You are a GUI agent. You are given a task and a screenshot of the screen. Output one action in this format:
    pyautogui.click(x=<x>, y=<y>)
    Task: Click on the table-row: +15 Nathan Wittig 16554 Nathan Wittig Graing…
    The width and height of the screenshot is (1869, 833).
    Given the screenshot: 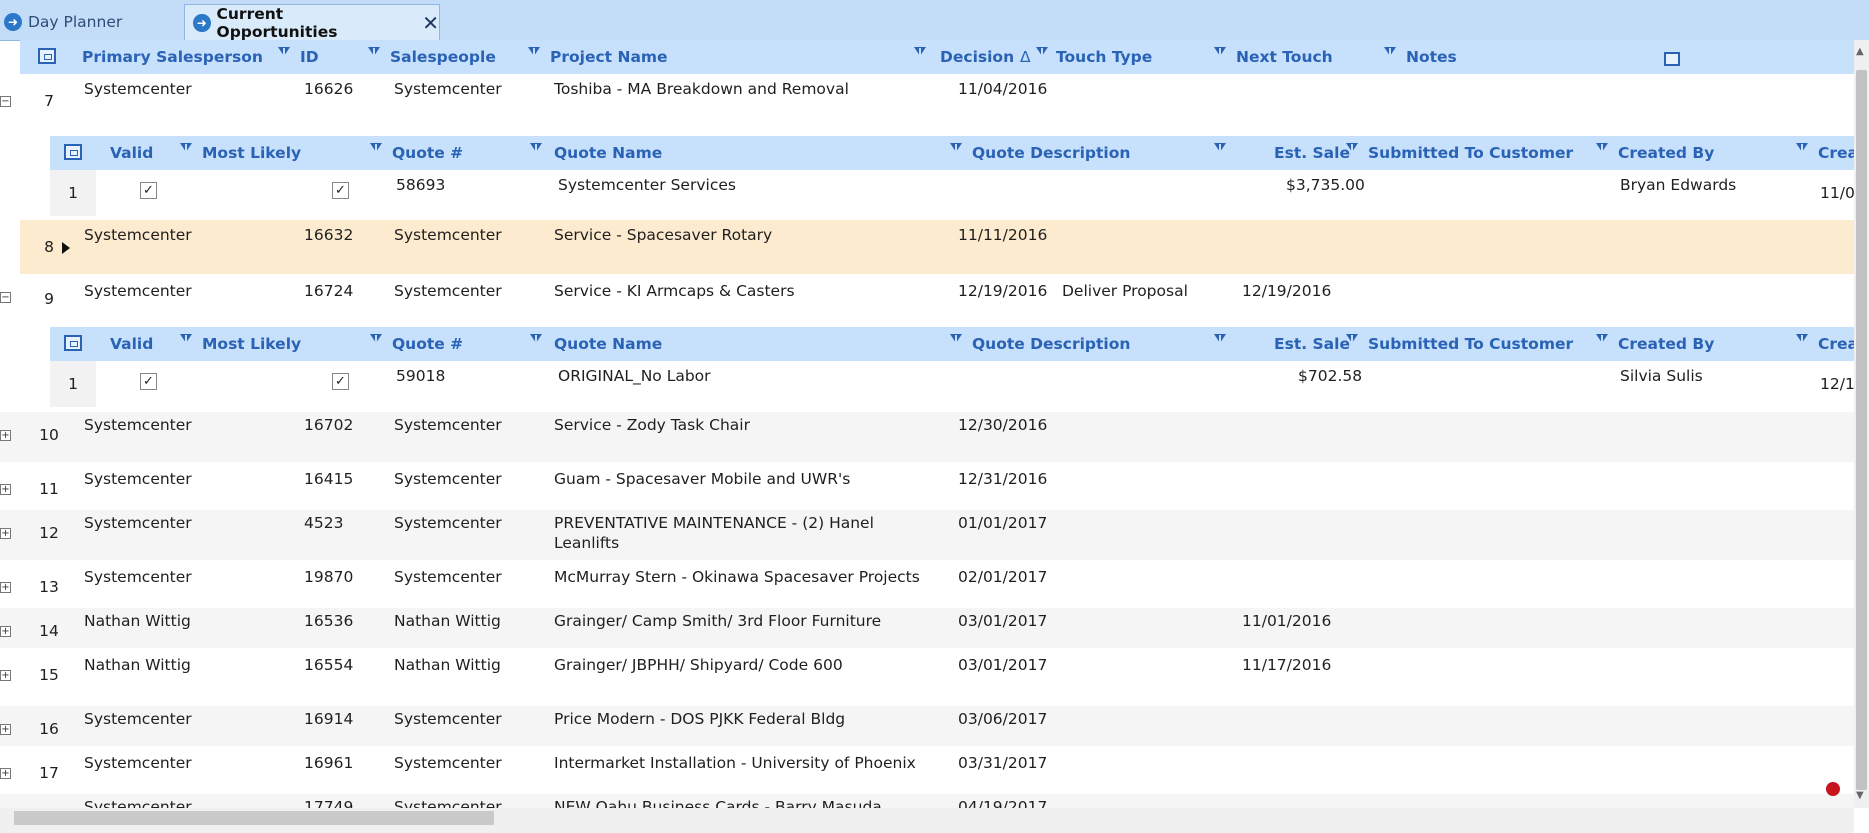 What is the action you would take?
    pyautogui.click(x=927, y=677)
    